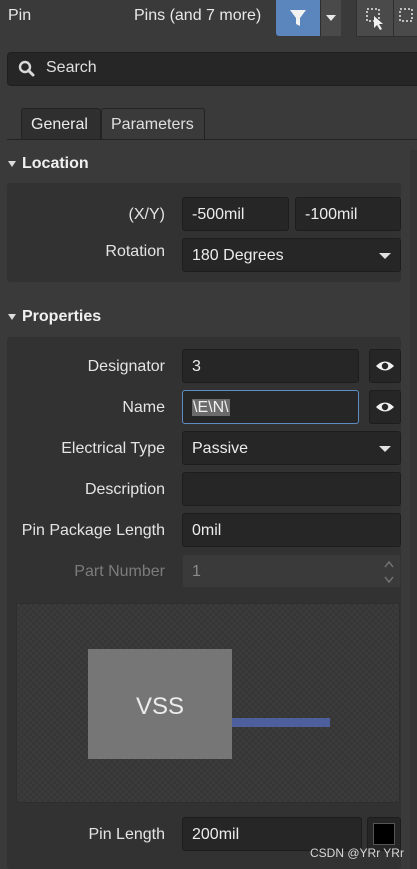 This screenshot has width=417, height=869. Describe the element at coordinates (270, 366) in the screenshot. I see `designator-field: 3` at that location.